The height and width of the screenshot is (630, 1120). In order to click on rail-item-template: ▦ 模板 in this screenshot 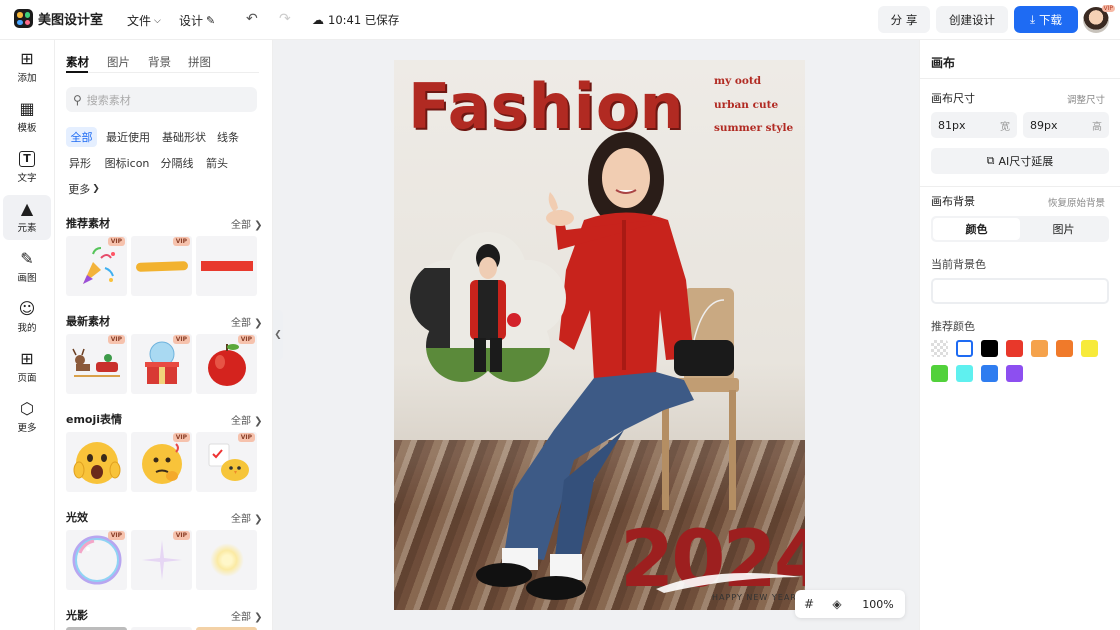, I will do `click(27, 117)`.